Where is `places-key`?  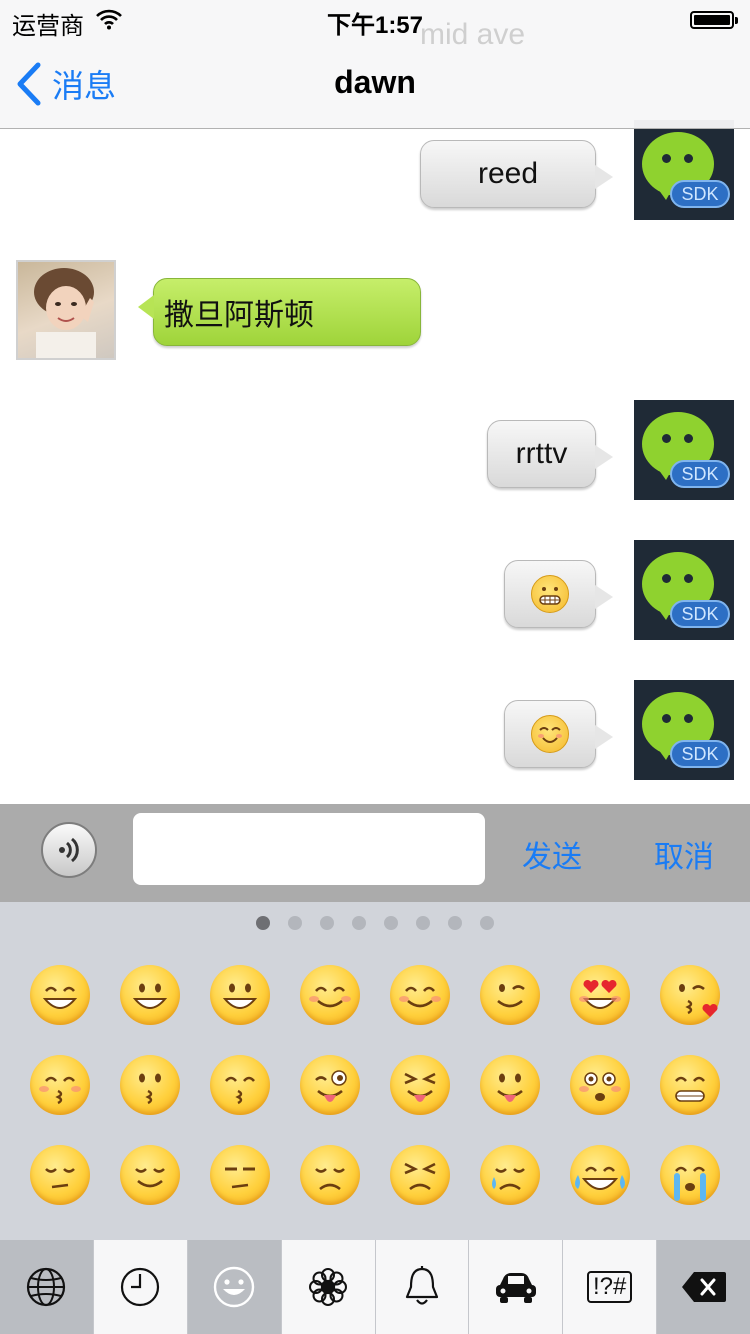 places-key is located at coordinates (516, 1287).